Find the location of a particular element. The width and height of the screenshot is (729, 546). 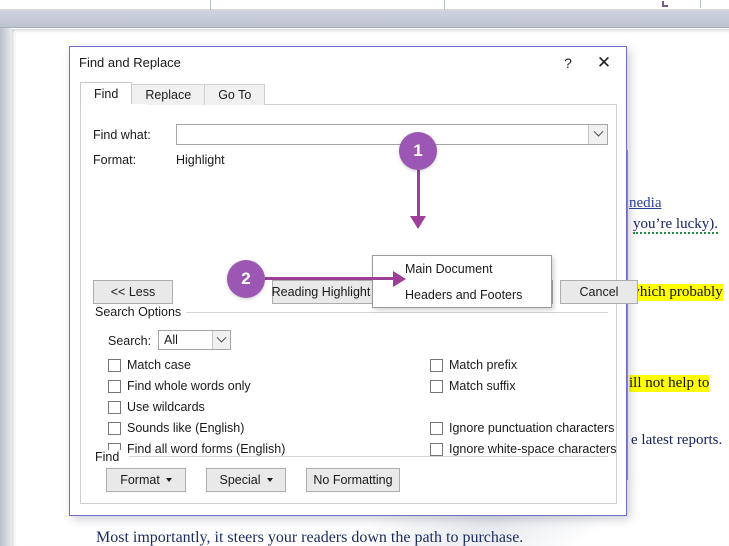

dialog-title-bar: Find and Replace ? ✕ is located at coordinates (348, 64).